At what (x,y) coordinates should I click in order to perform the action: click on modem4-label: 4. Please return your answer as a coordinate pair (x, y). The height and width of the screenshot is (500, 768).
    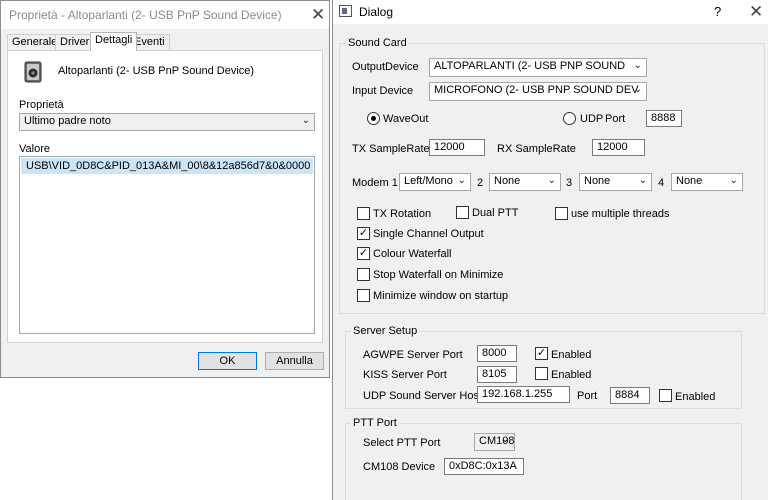
    Looking at the image, I should click on (661, 183).